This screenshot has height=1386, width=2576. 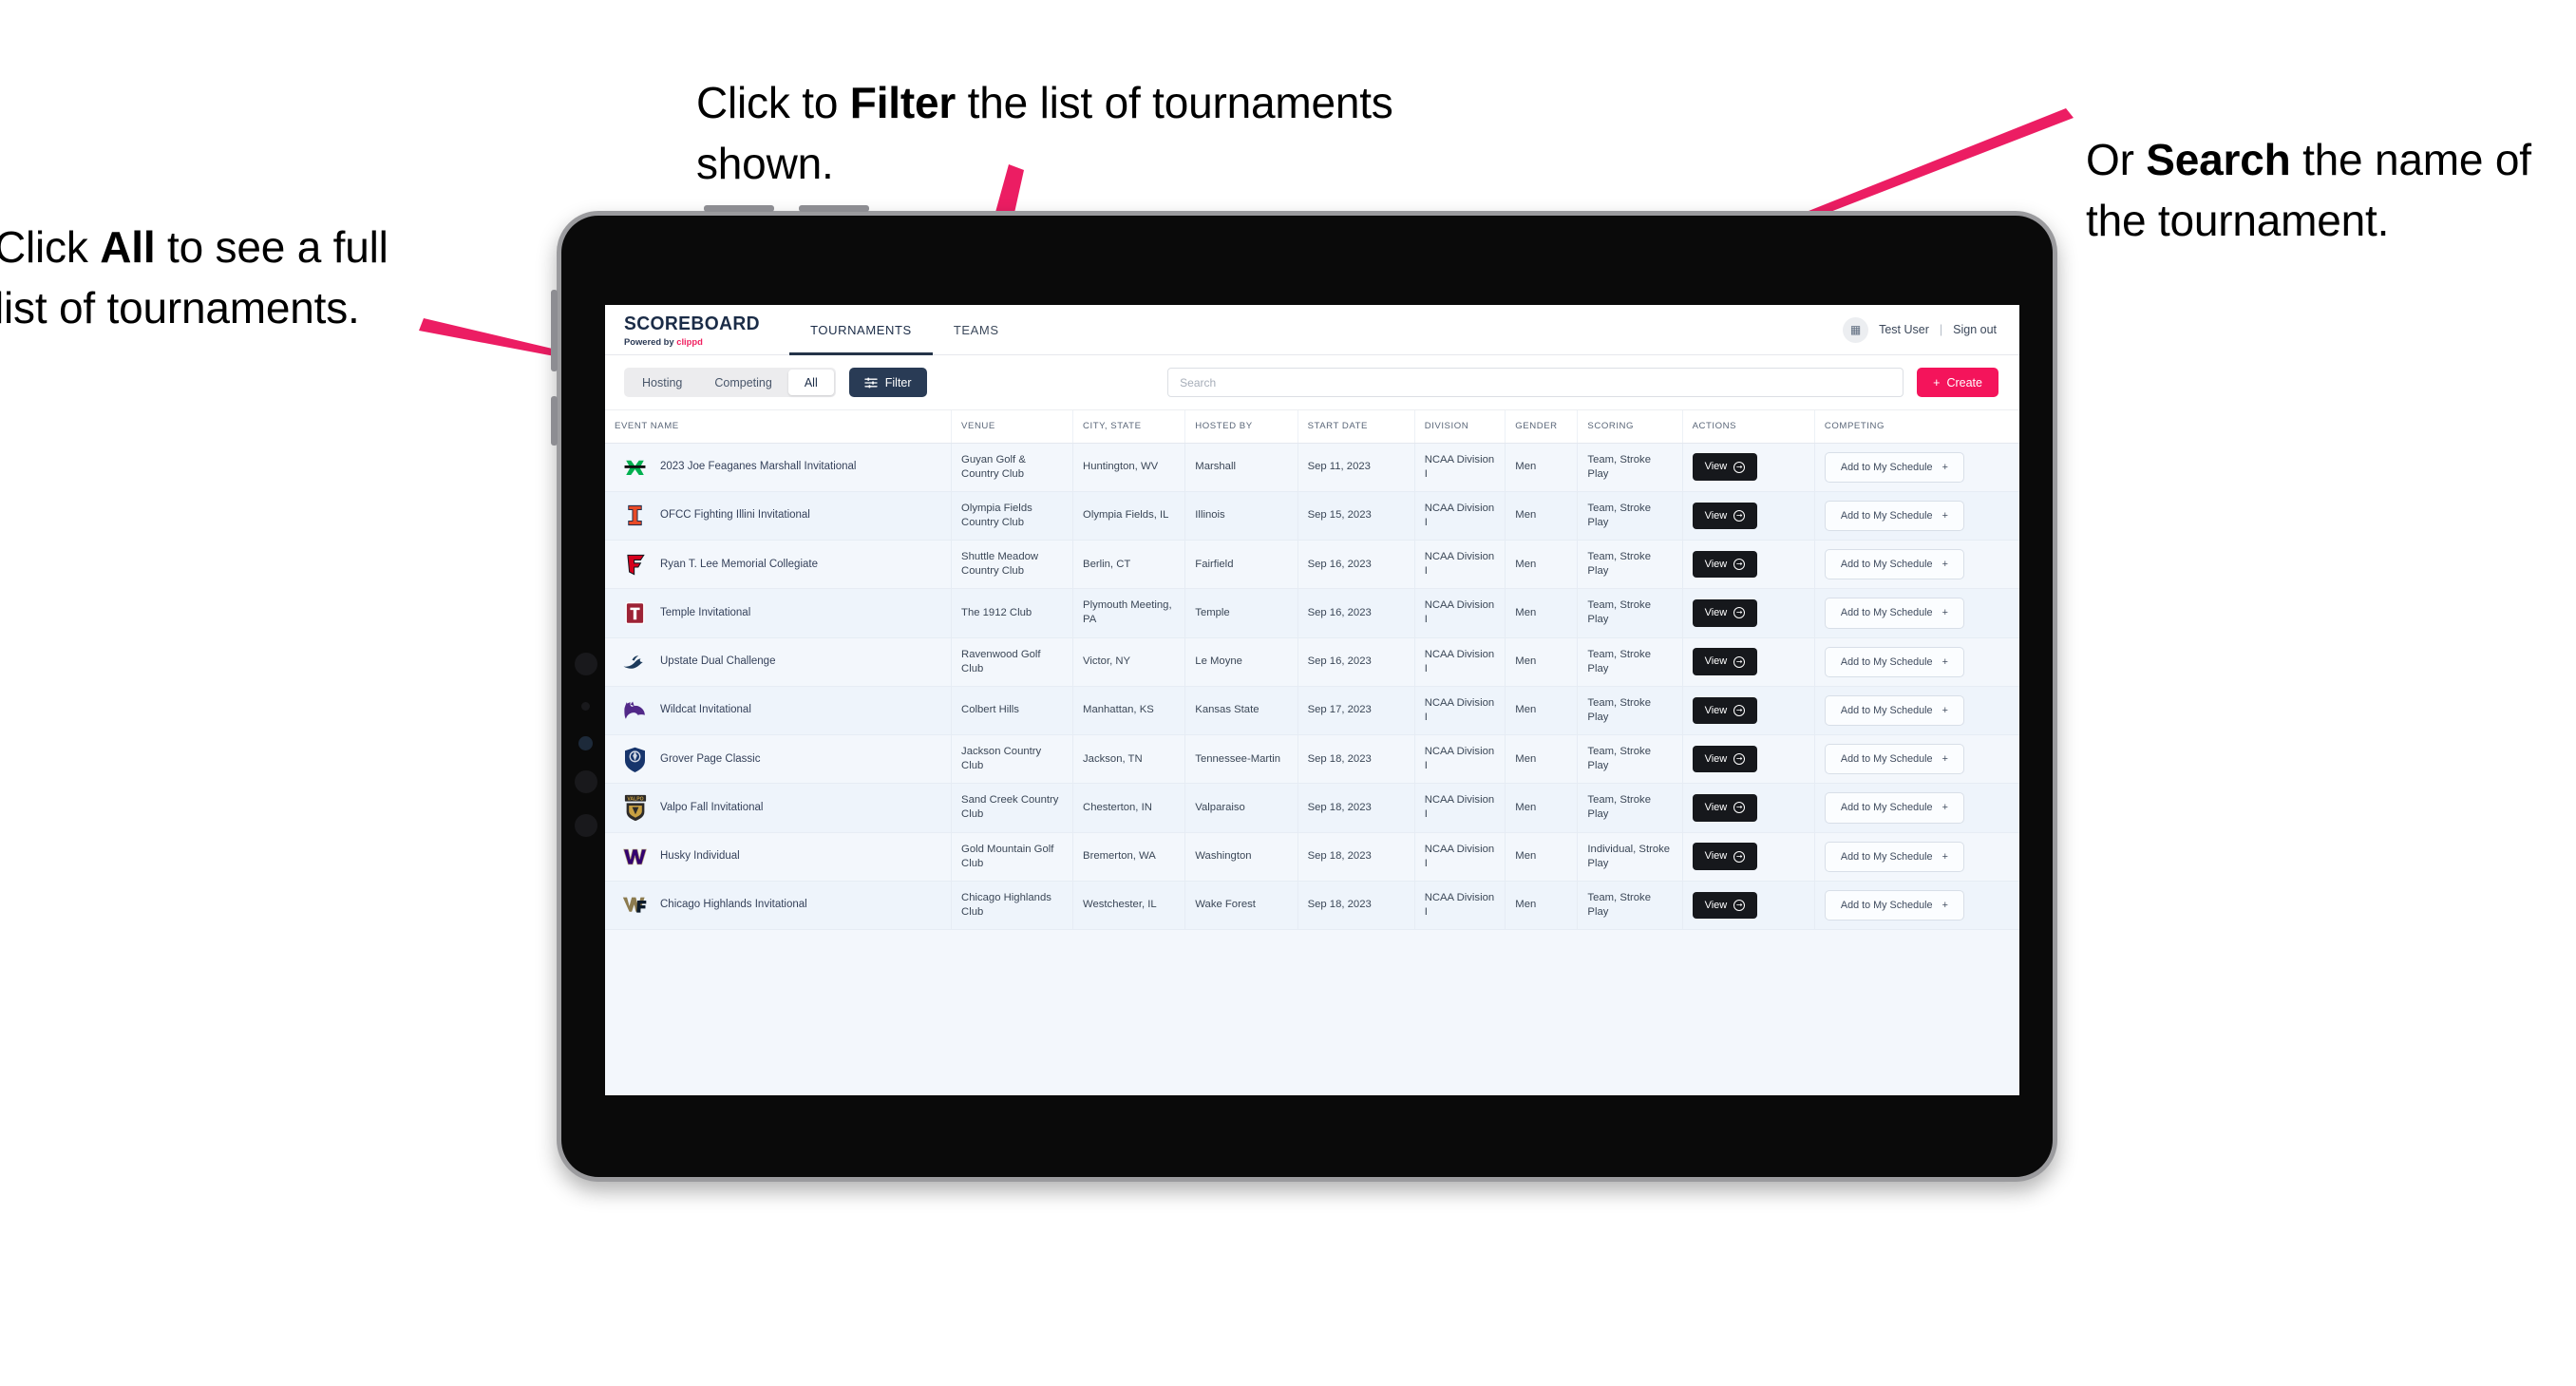 I want to click on event-name-text: Grover Page Classic, so click(x=710, y=758).